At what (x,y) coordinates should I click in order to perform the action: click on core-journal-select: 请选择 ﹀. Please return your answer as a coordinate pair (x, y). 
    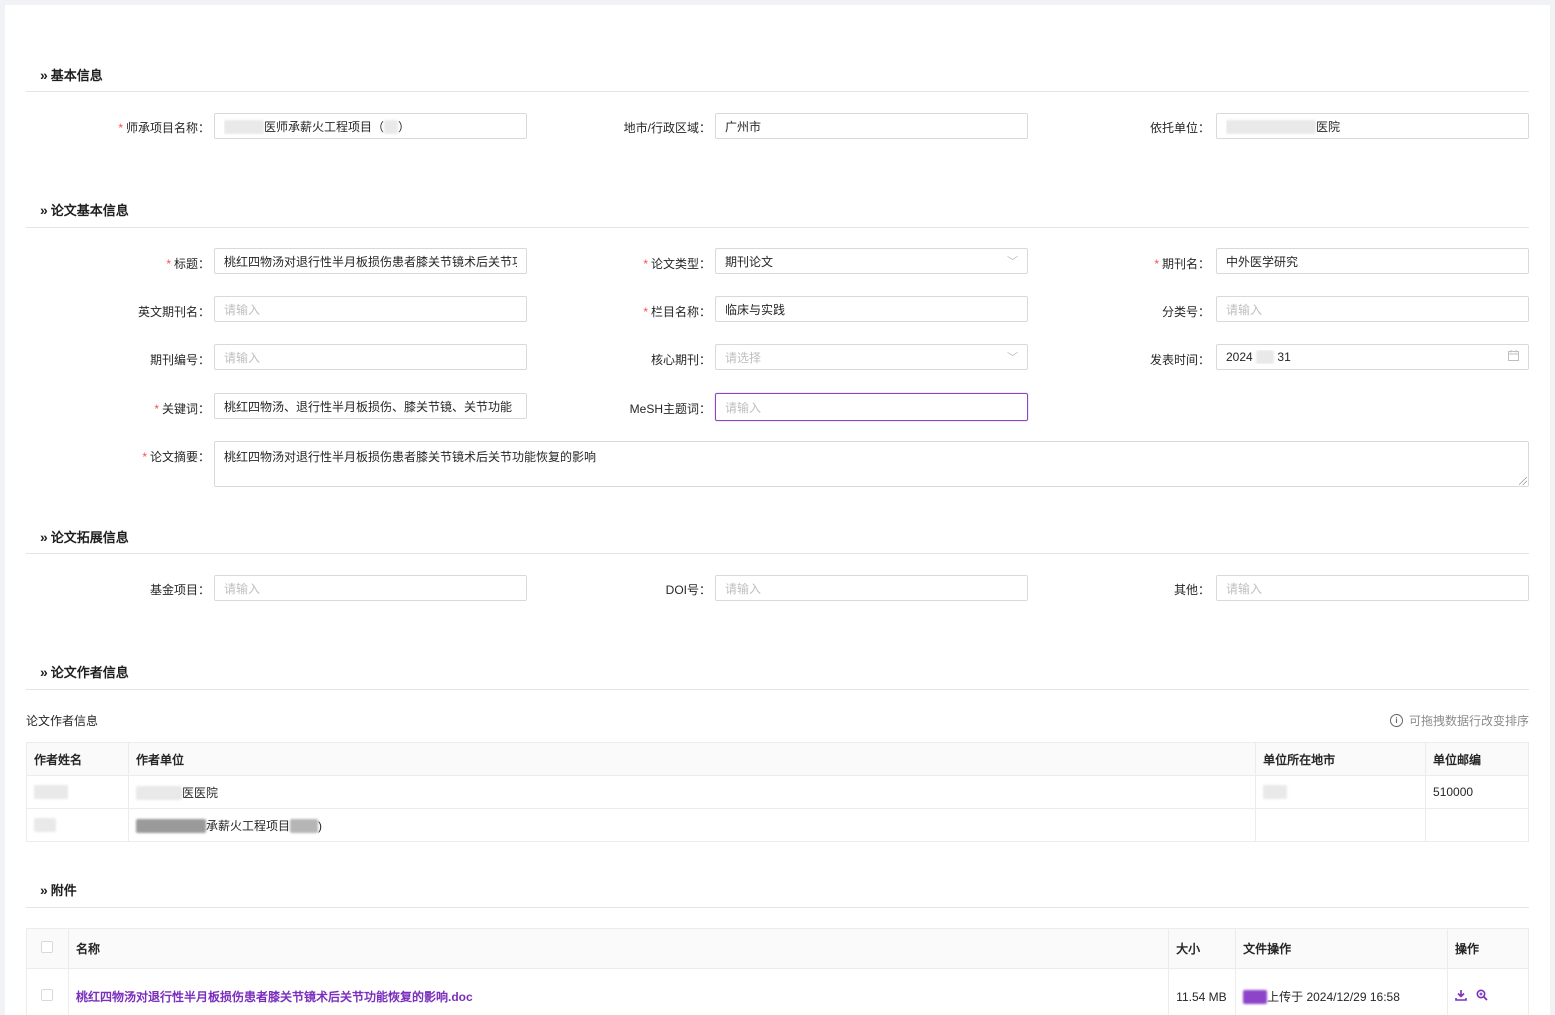
    Looking at the image, I should click on (871, 357).